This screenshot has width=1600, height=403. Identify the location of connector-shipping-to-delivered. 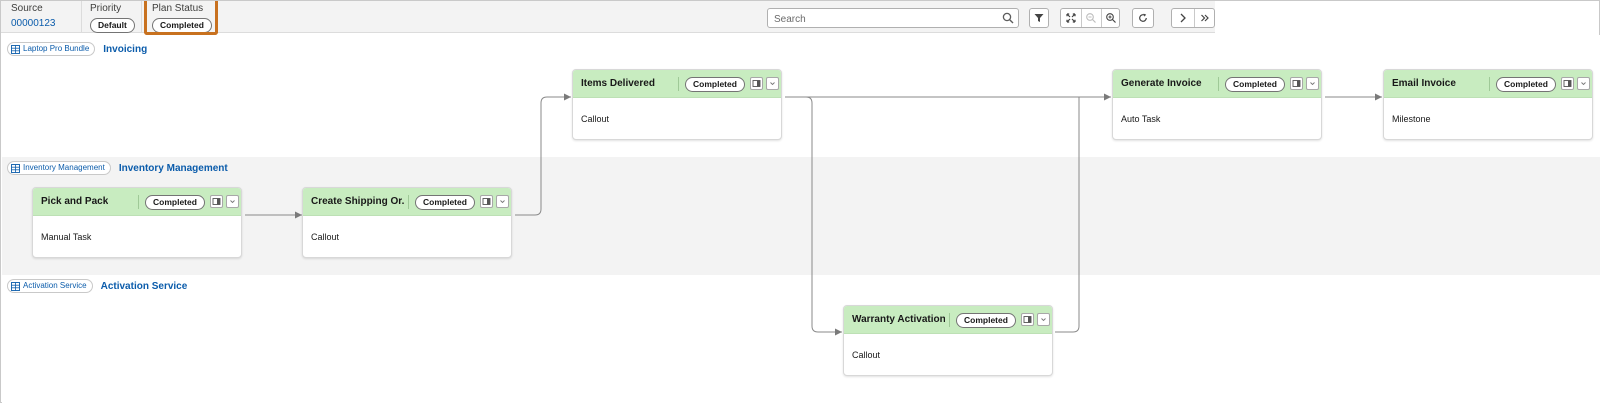
(543, 154).